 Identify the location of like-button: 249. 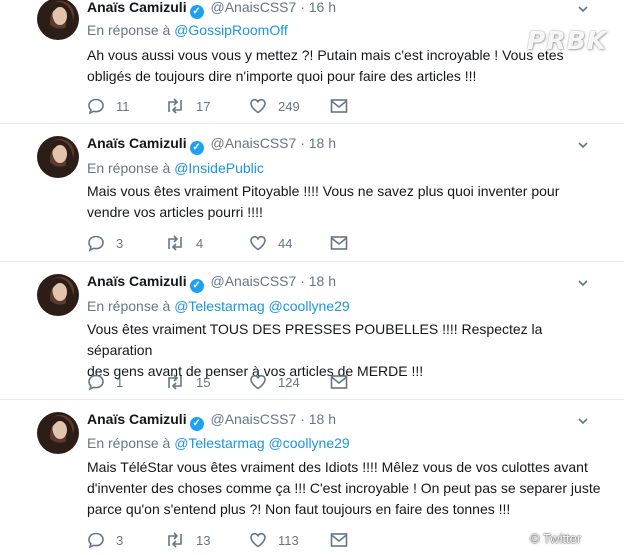
(274, 106).